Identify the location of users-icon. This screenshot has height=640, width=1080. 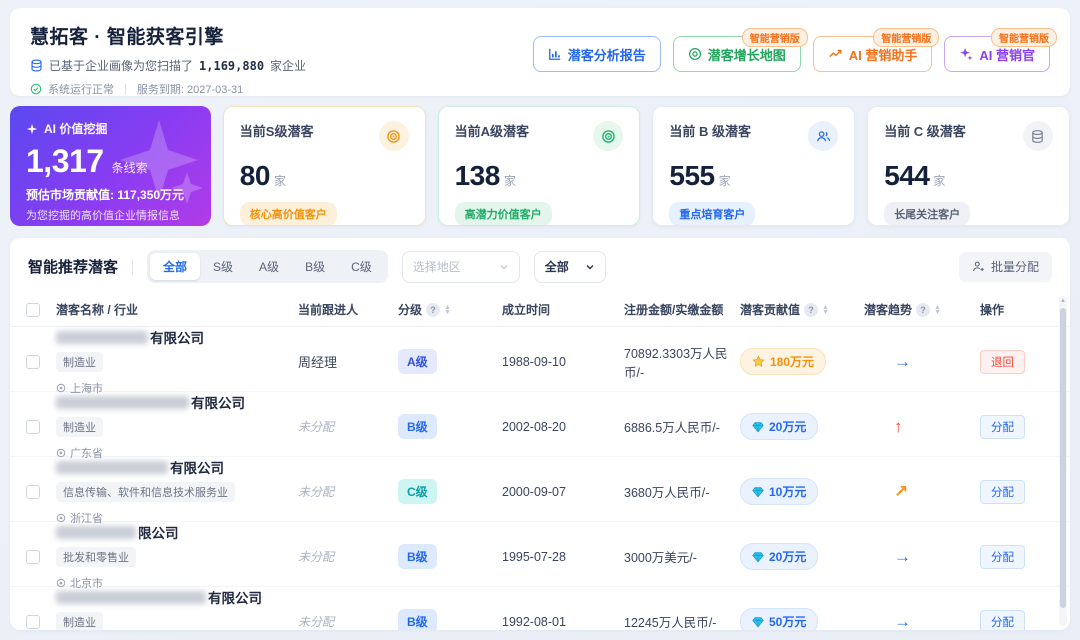
(823, 136).